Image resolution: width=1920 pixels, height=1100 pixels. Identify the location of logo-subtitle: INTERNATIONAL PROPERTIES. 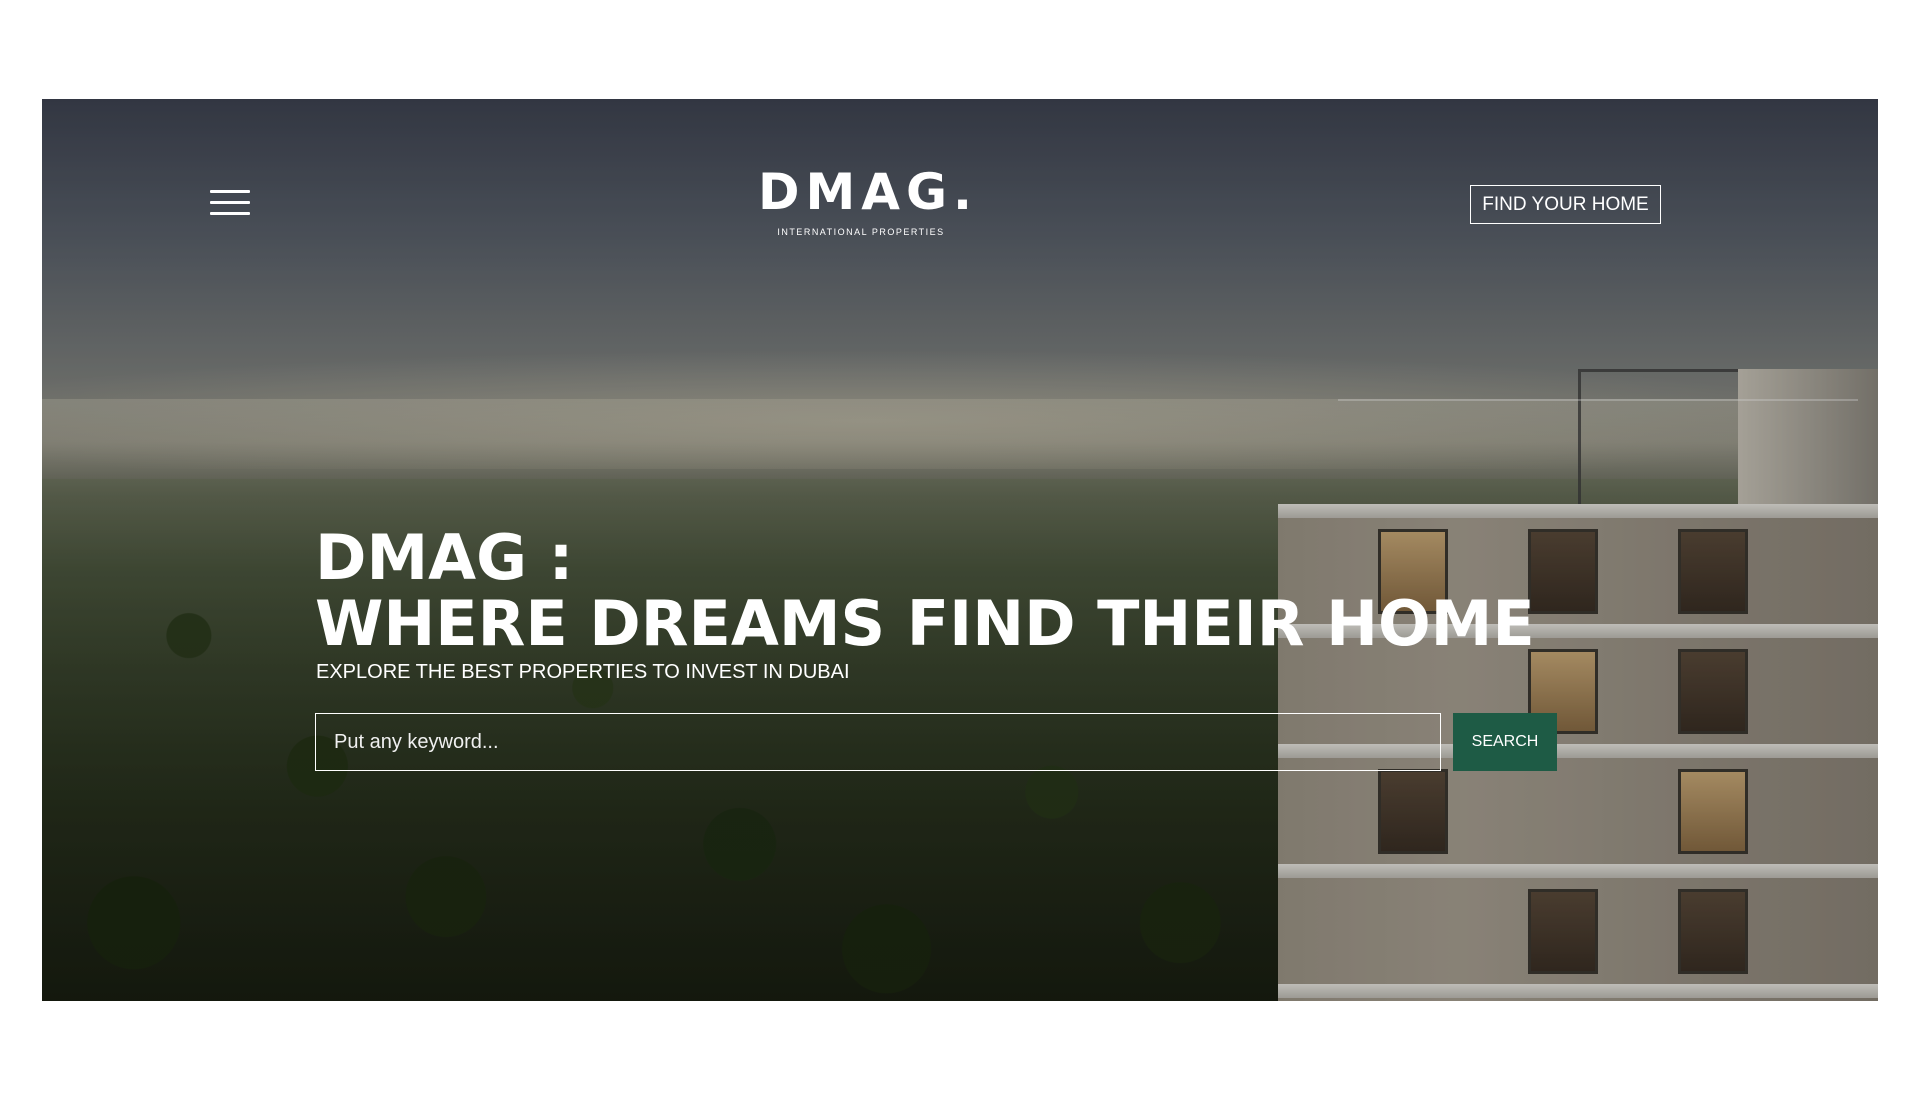
(861, 232).